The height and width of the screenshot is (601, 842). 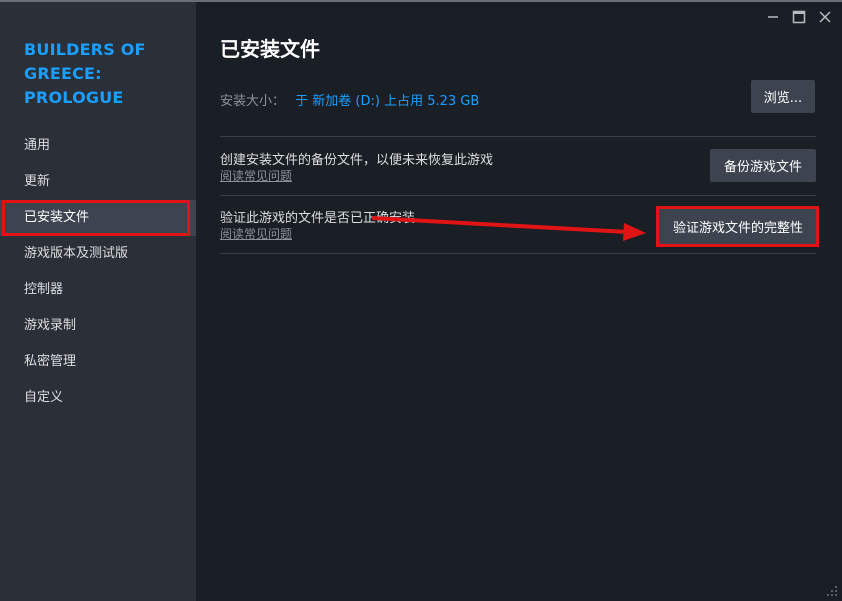 I want to click on backup-description: 创建安装文件的备份文件，以便未来恢复此游戏, so click(x=357, y=160).